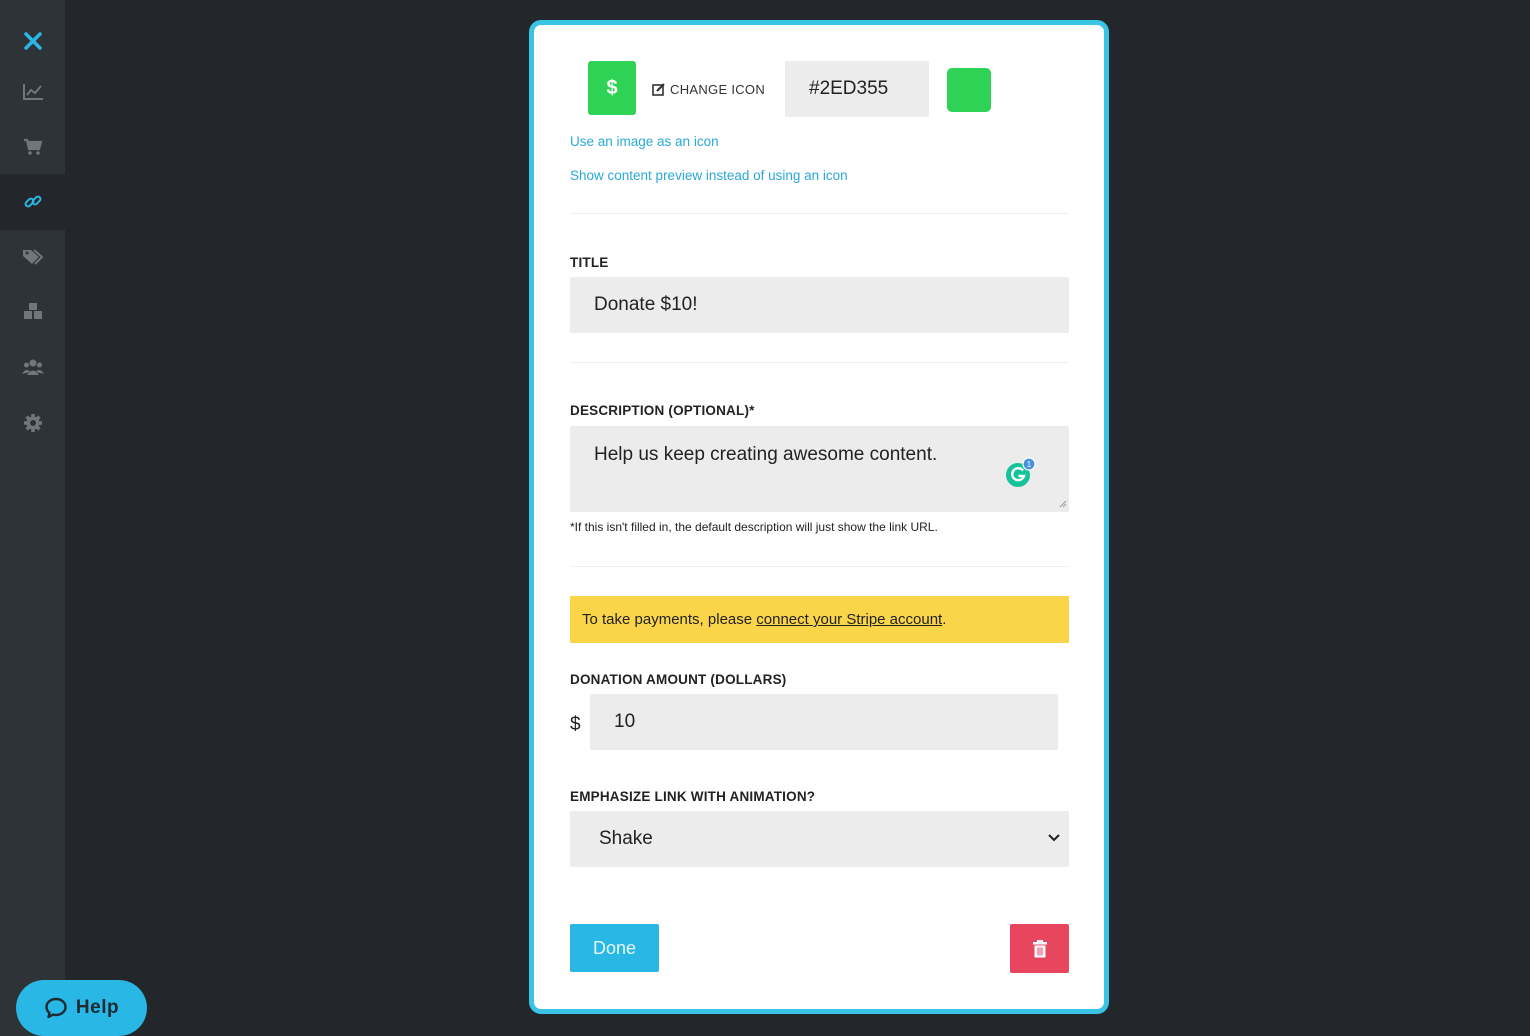 This screenshot has height=1036, width=1530. What do you see at coordinates (819, 305) in the screenshot?
I see `title-input` at bounding box center [819, 305].